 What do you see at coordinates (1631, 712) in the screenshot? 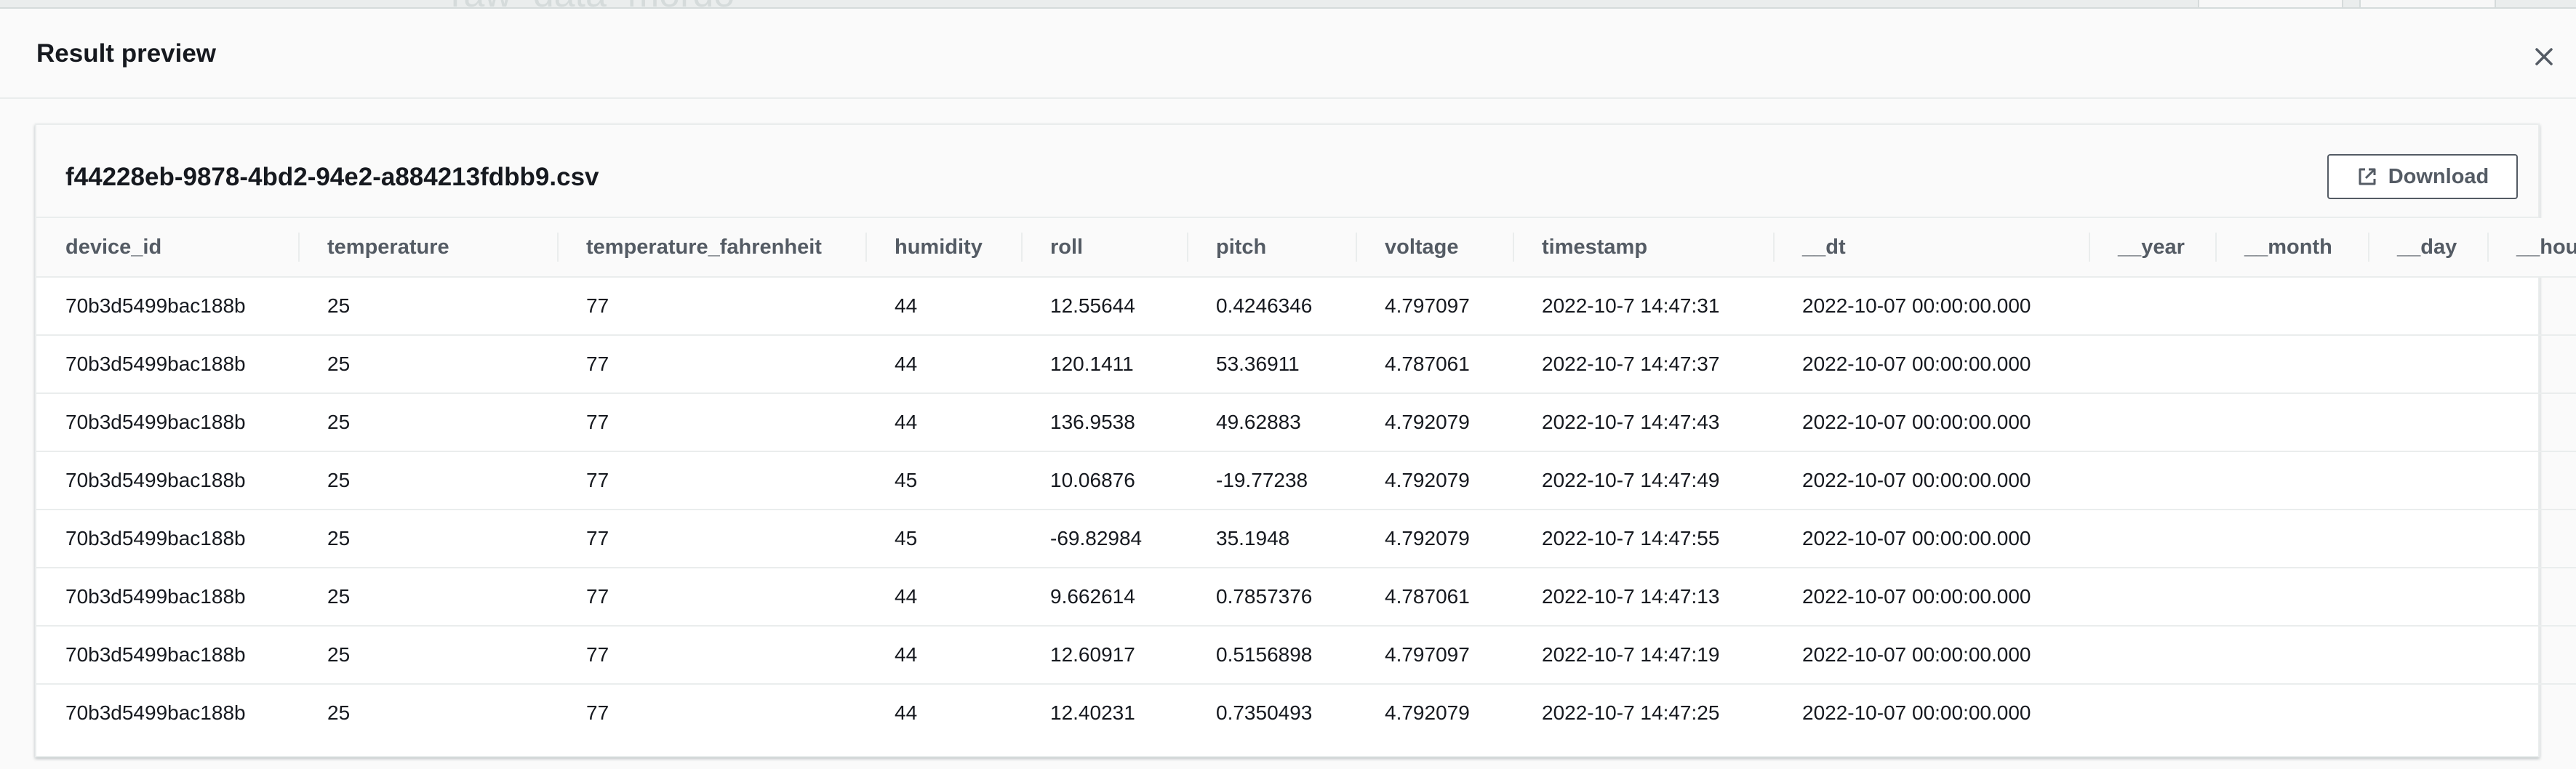
I see `table-cell: 2022-10-7 14:47:25` at bounding box center [1631, 712].